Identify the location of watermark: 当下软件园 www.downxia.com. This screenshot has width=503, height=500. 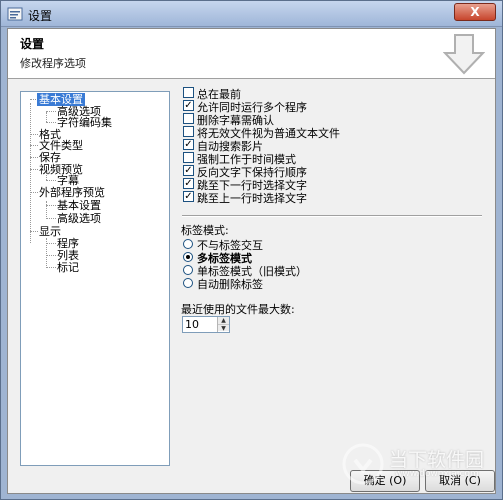
(413, 464).